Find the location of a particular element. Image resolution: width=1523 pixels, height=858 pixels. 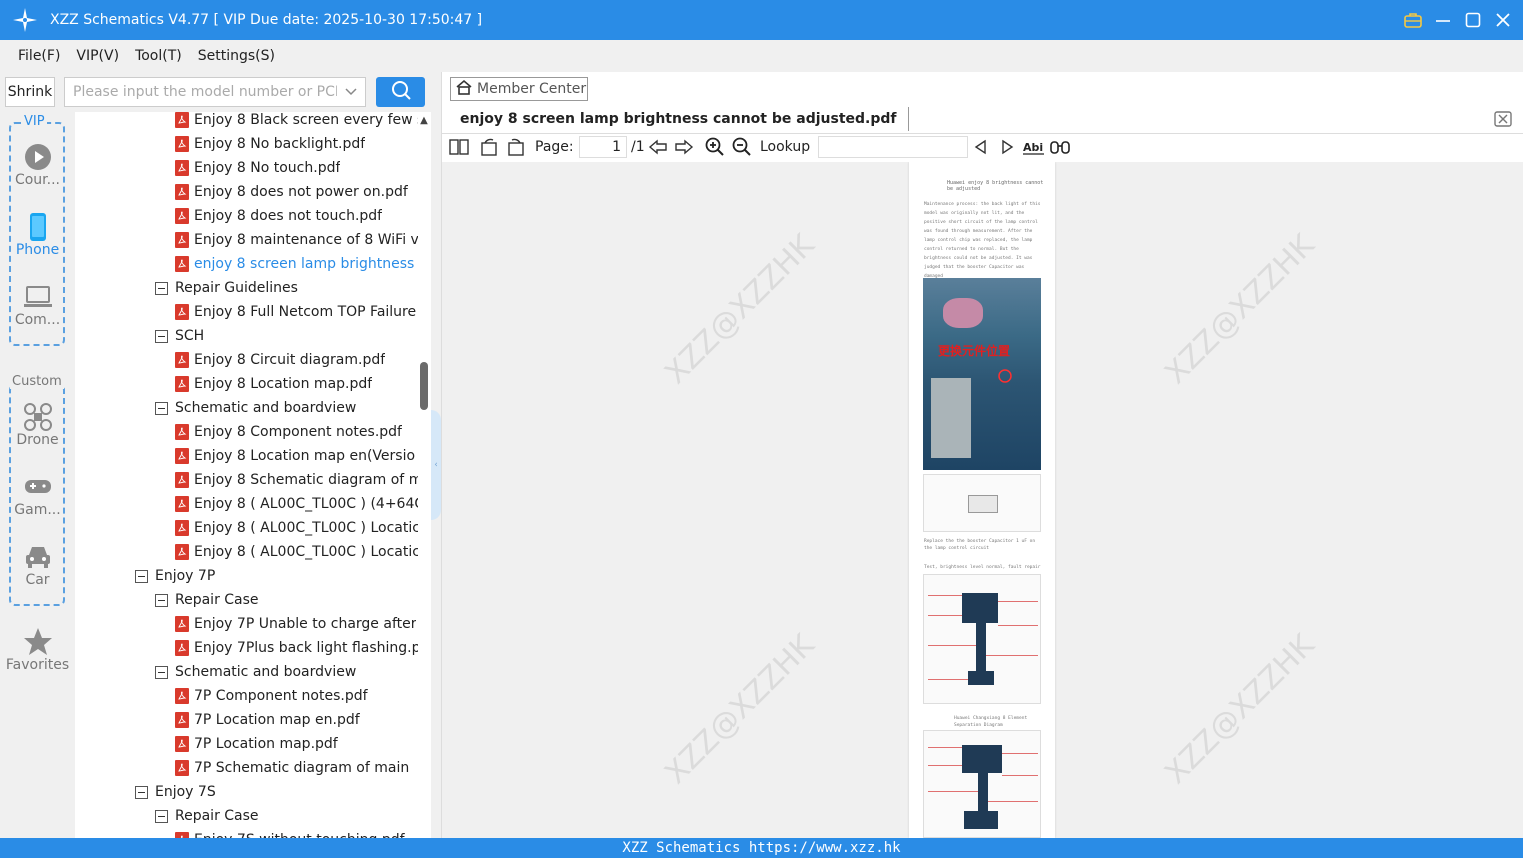

model-search-combobox: Please input the model number or PCB is located at coordinates (215, 92).